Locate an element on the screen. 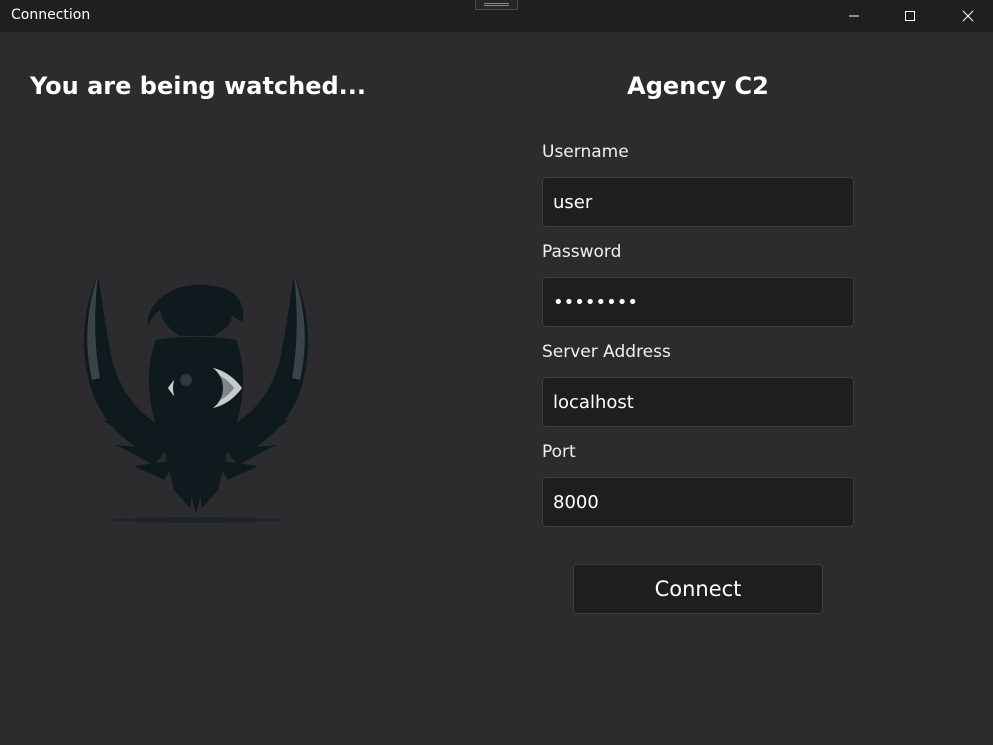 The width and height of the screenshot is (993, 745). password-label: Password is located at coordinates (582, 252).